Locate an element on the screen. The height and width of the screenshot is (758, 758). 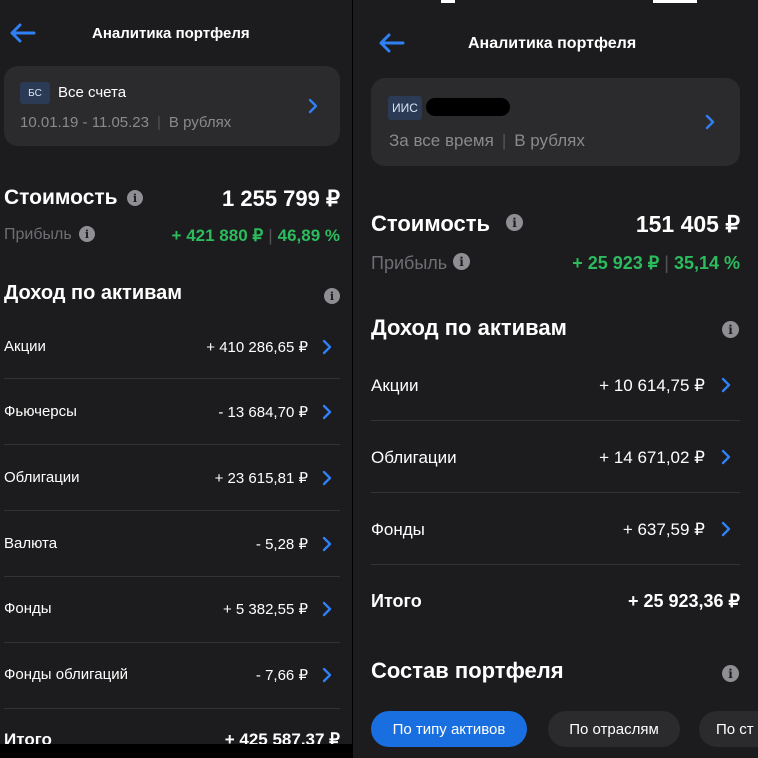
bottom-bar is located at coordinates (176, 751).